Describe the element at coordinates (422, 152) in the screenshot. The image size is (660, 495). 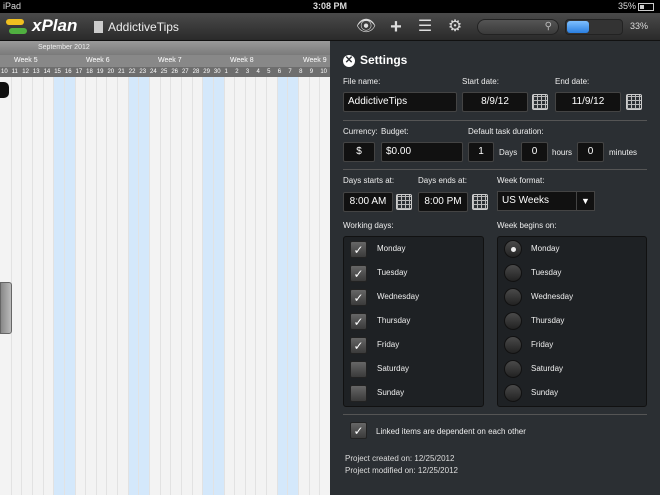
I see `budget-field: $0.00` at that location.